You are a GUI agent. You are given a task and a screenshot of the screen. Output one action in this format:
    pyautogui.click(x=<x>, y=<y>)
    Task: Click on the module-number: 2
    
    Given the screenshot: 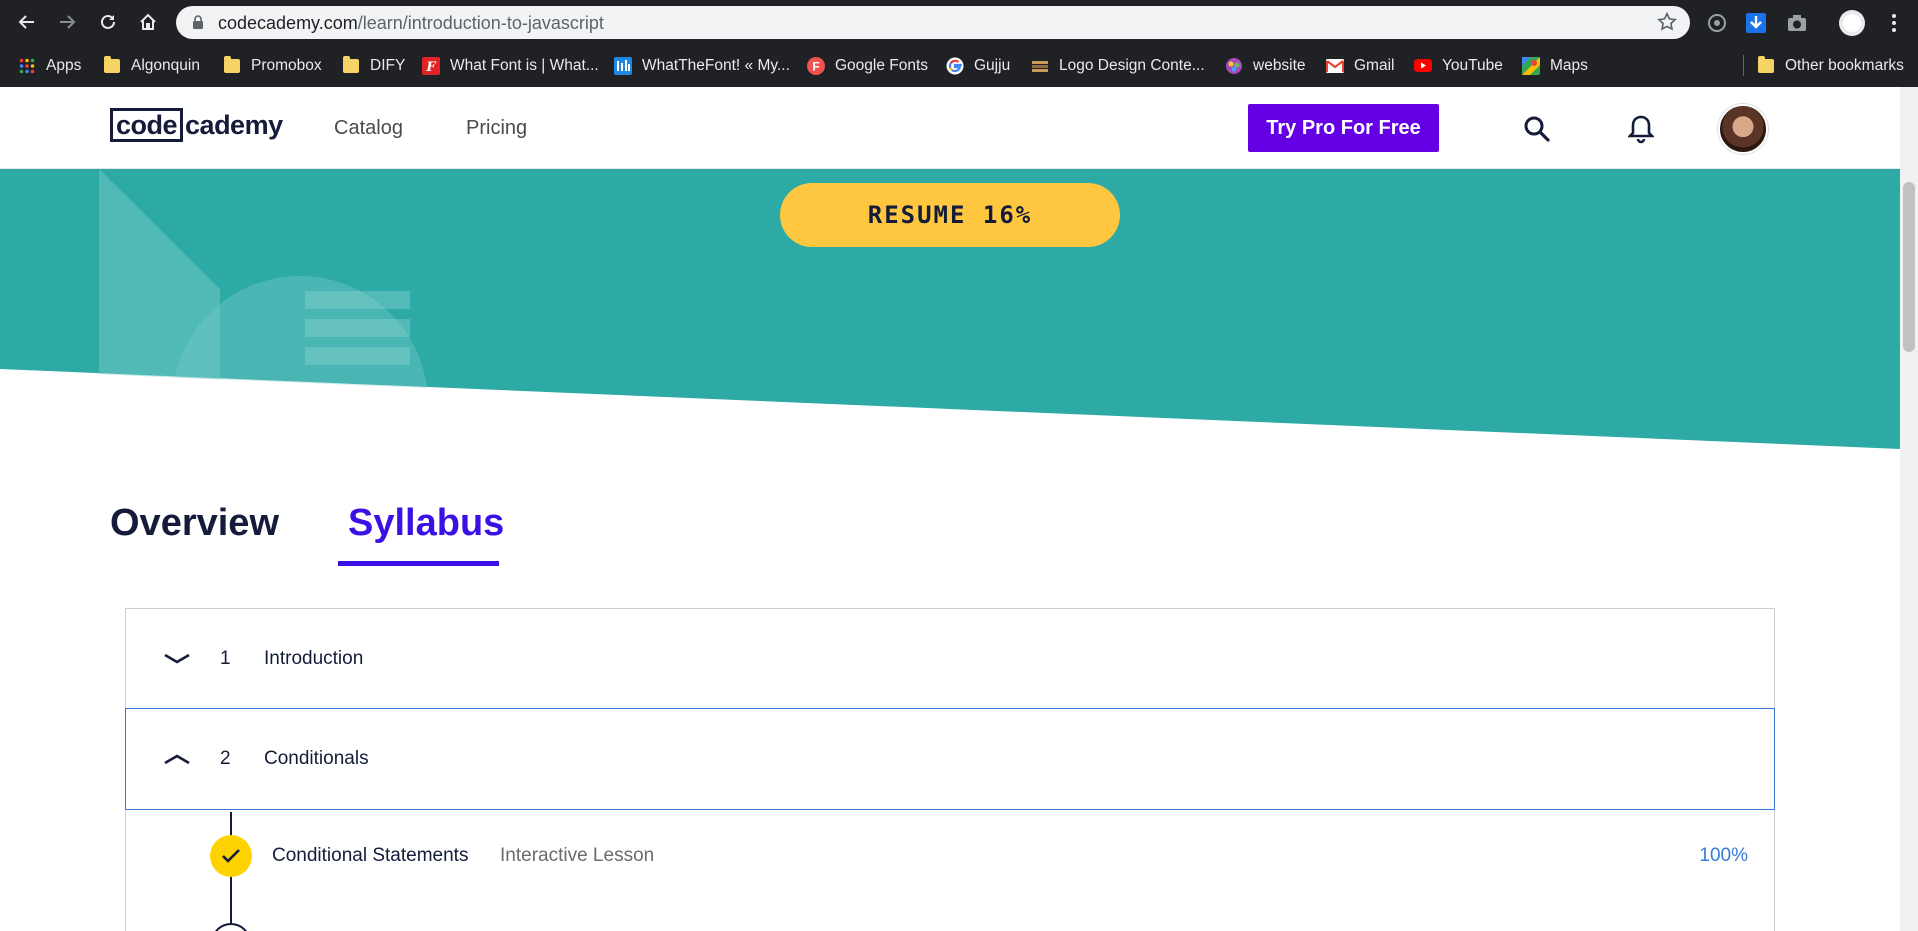 What is the action you would take?
    pyautogui.click(x=225, y=758)
    